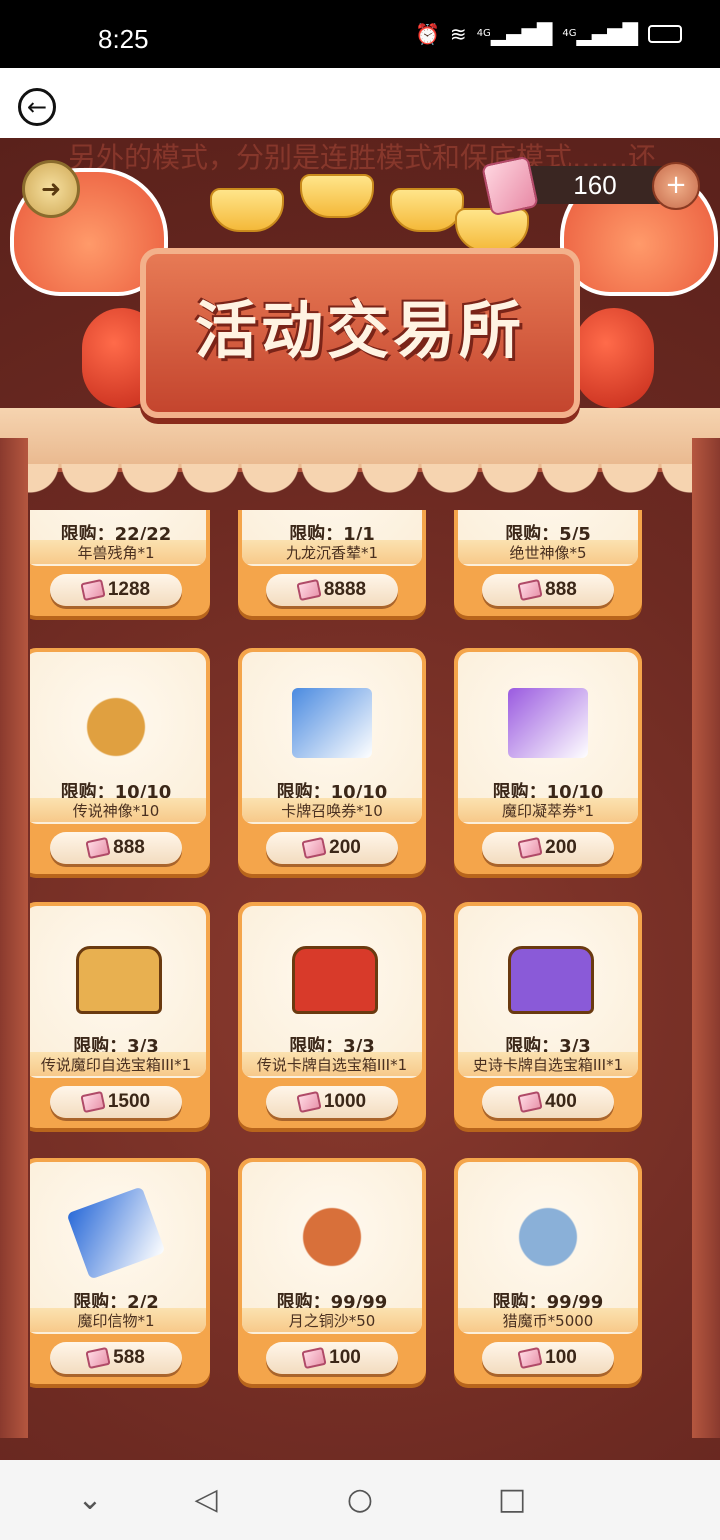 Image resolution: width=720 pixels, height=1540 pixels. Describe the element at coordinates (116, 553) in the screenshot. I see `item-name: 年兽残角*1` at that location.